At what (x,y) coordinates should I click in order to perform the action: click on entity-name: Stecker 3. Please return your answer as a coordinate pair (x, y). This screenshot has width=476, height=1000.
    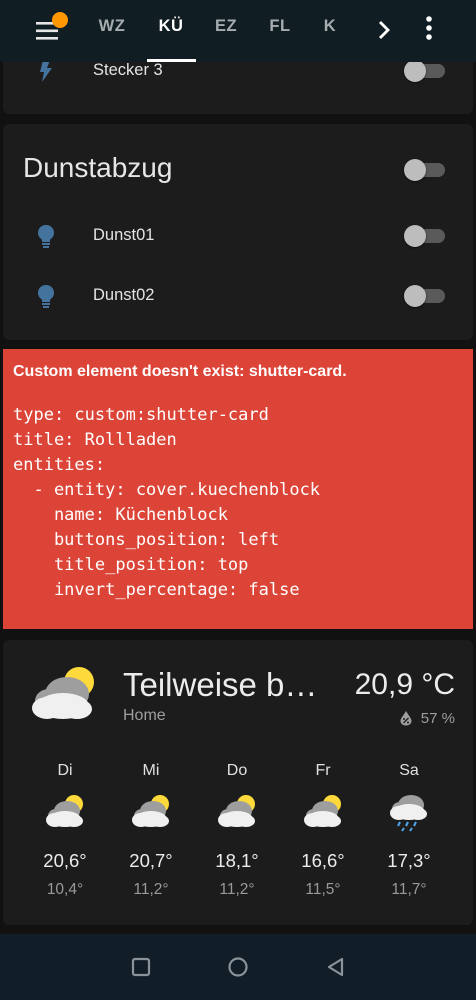
    Looking at the image, I should click on (128, 70).